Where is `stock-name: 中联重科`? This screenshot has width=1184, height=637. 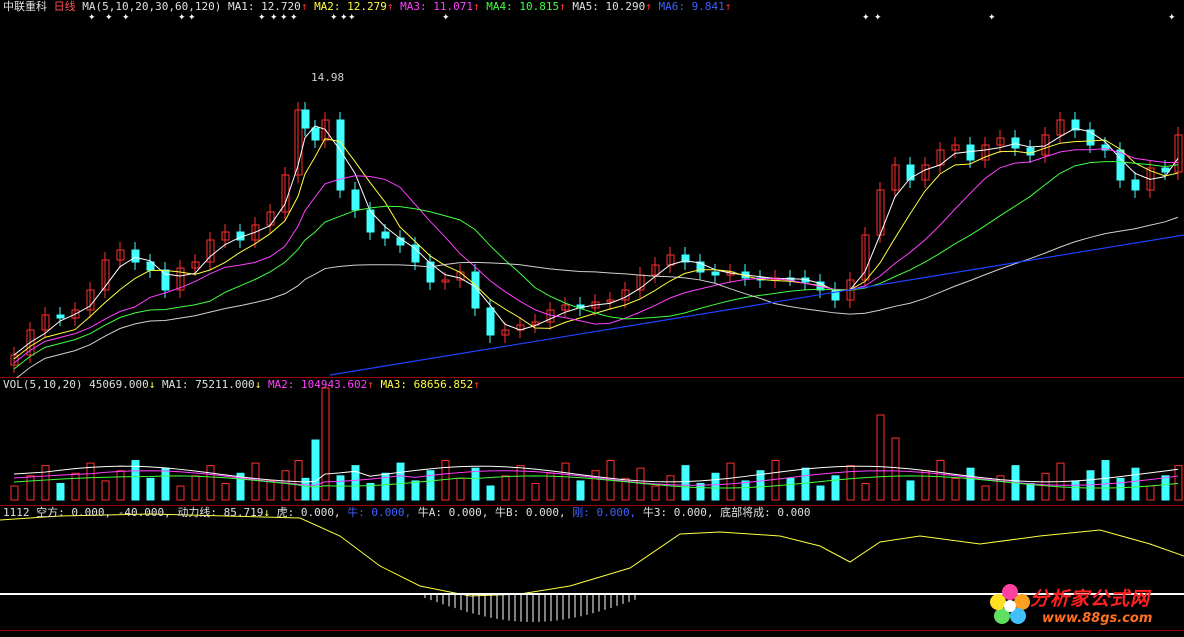
stock-name: 中联重科 is located at coordinates (25, 6).